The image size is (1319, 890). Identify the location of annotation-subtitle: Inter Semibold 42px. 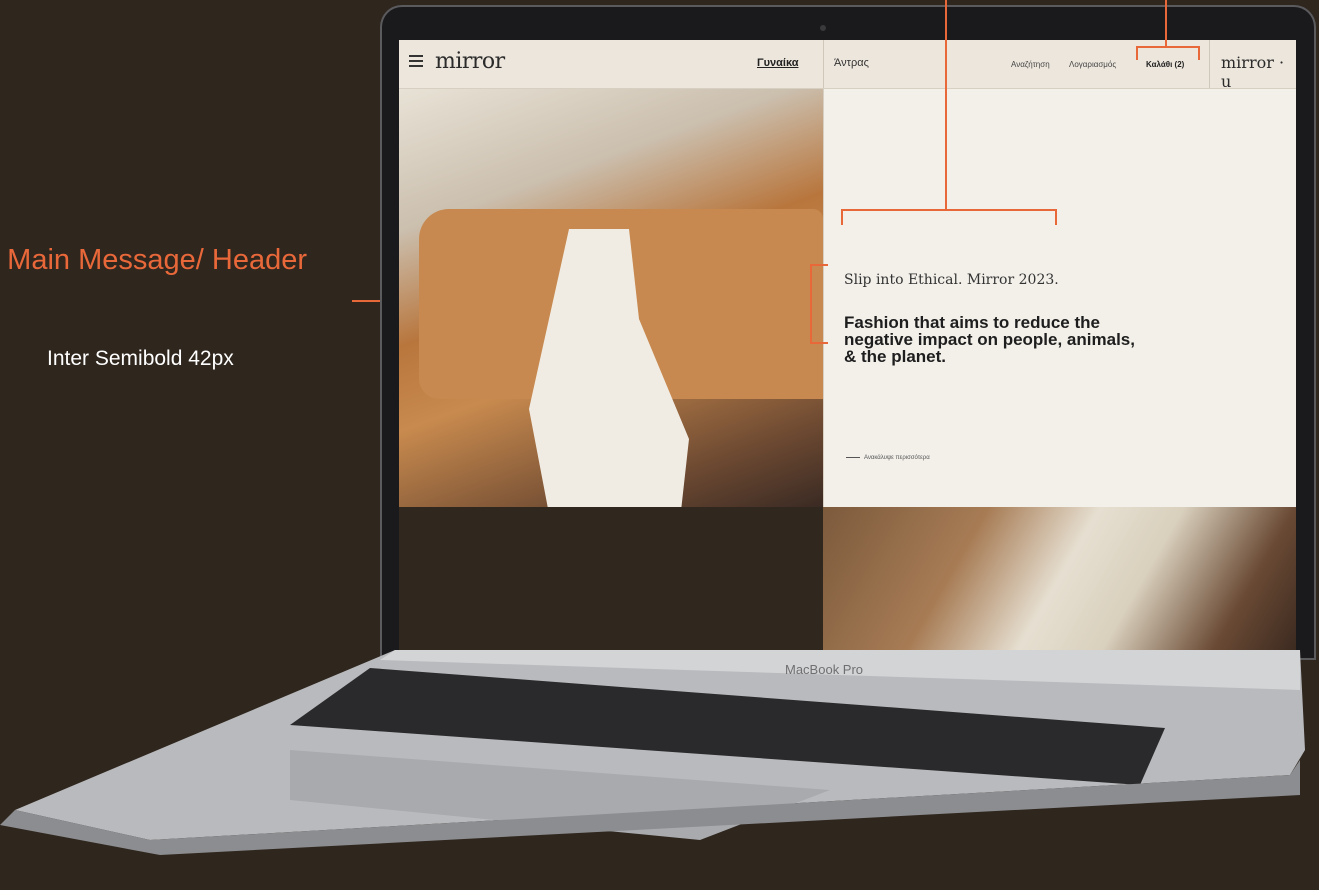
(140, 358).